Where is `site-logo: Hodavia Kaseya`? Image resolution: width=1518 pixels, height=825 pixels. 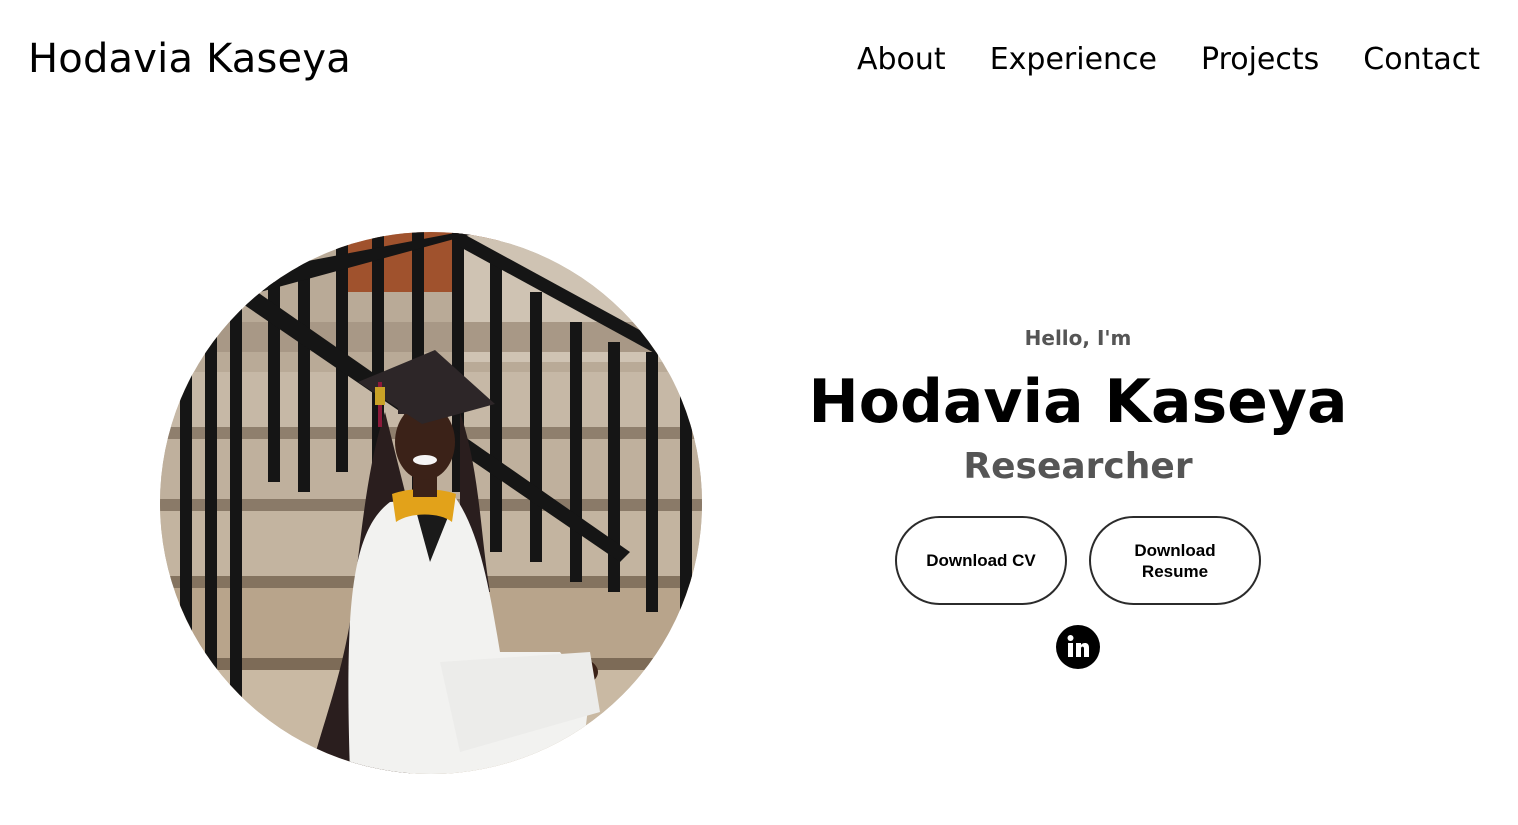 site-logo: Hodavia Kaseya is located at coordinates (189, 59).